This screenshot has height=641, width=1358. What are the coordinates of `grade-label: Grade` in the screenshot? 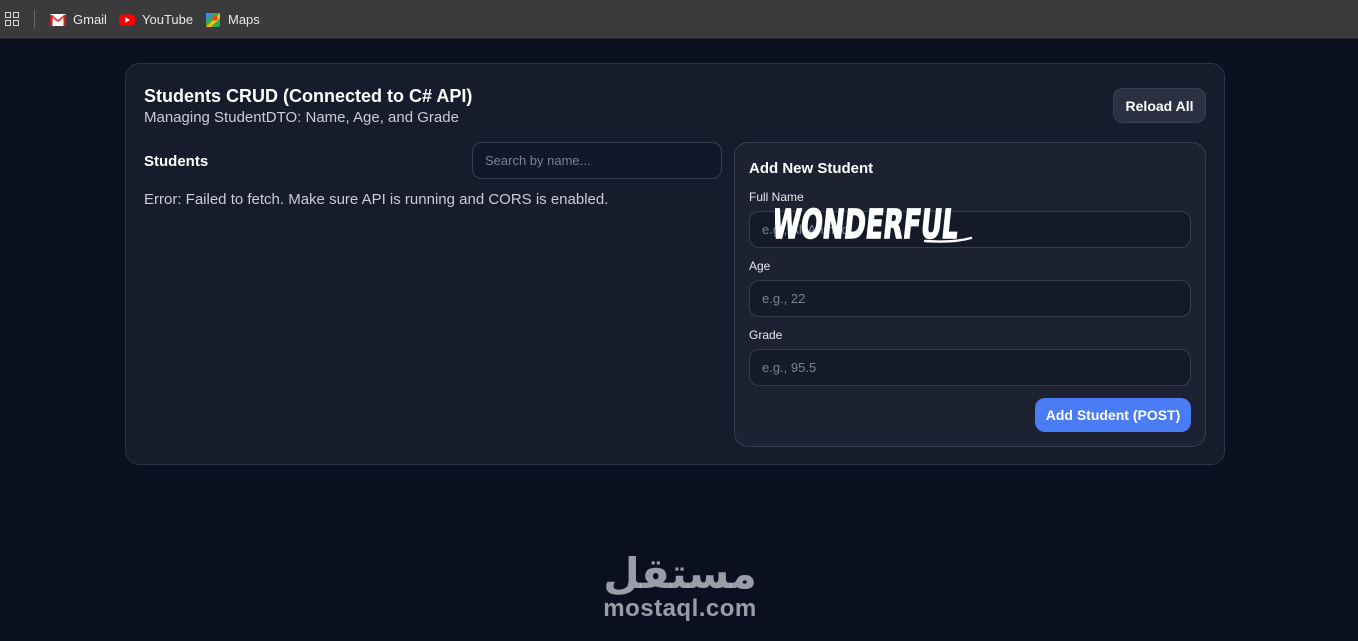 It's located at (766, 335).